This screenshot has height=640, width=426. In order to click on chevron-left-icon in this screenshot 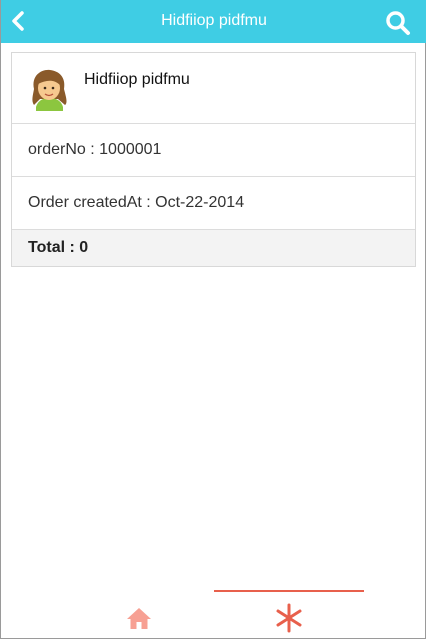, I will do `click(18, 21)`.